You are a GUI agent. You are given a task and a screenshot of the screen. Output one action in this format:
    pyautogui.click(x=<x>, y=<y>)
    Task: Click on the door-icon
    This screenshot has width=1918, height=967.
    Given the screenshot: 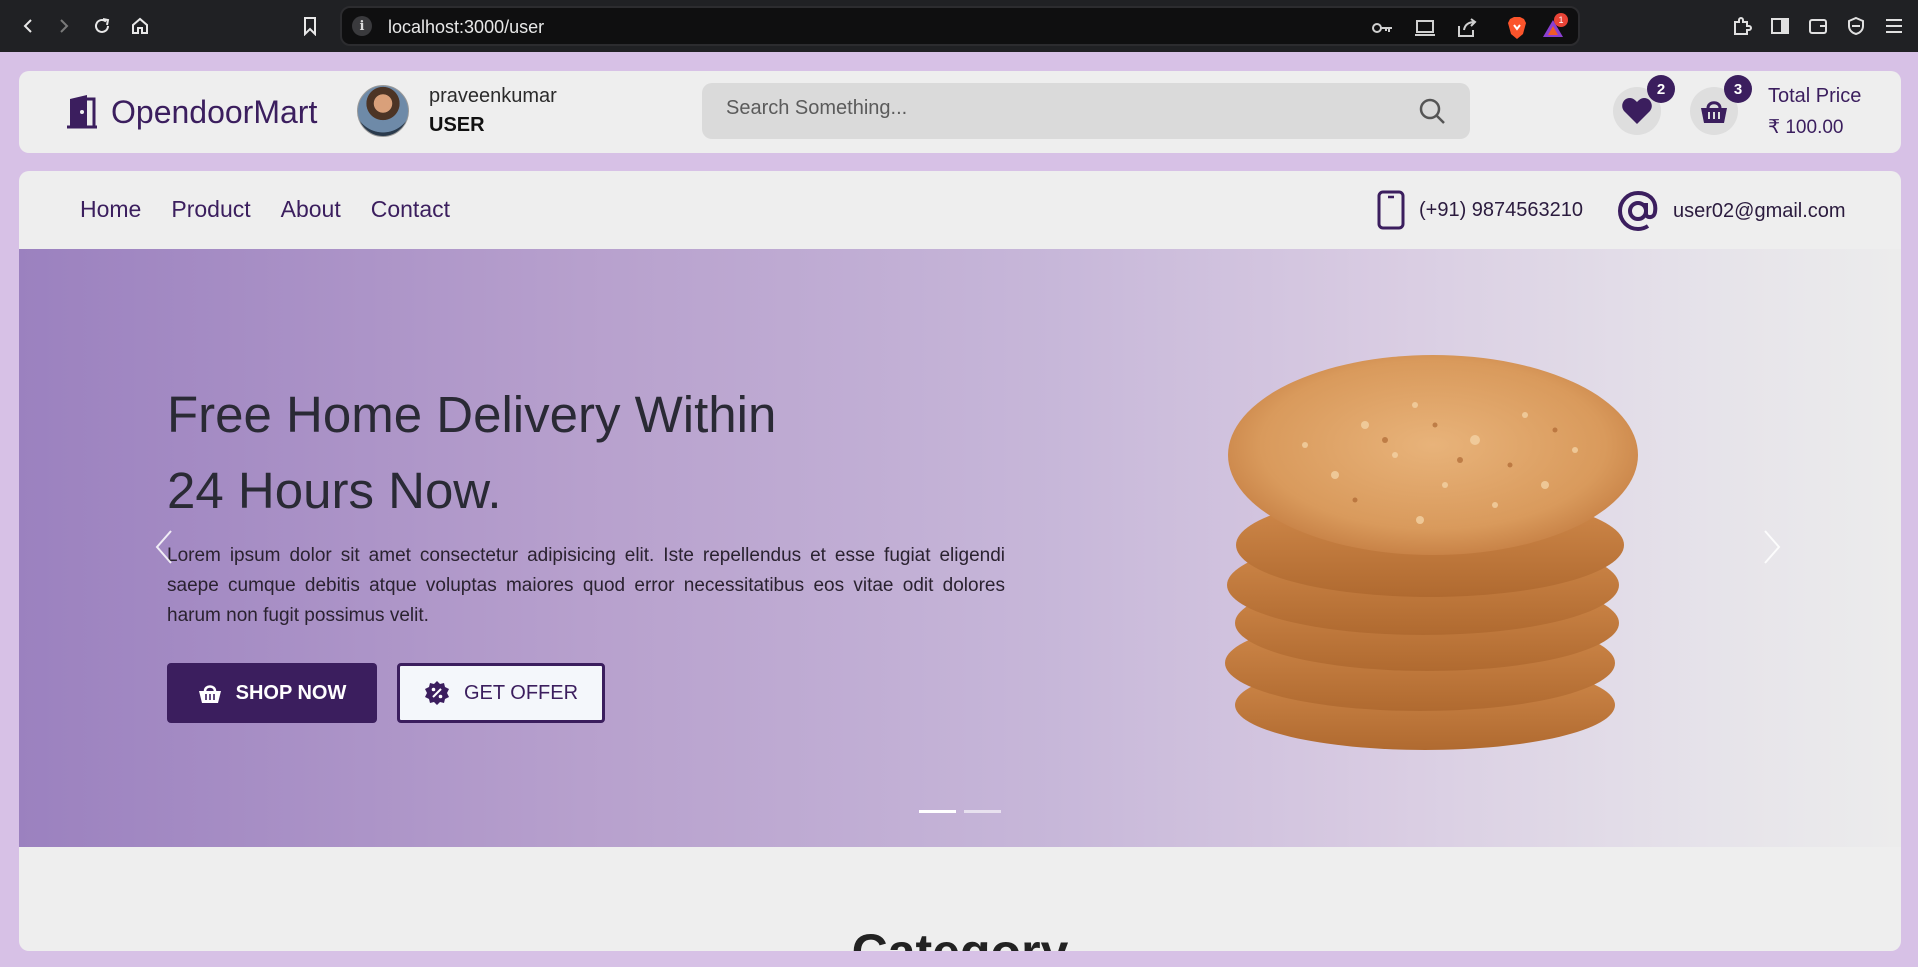 What is the action you would take?
    pyautogui.click(x=82, y=112)
    